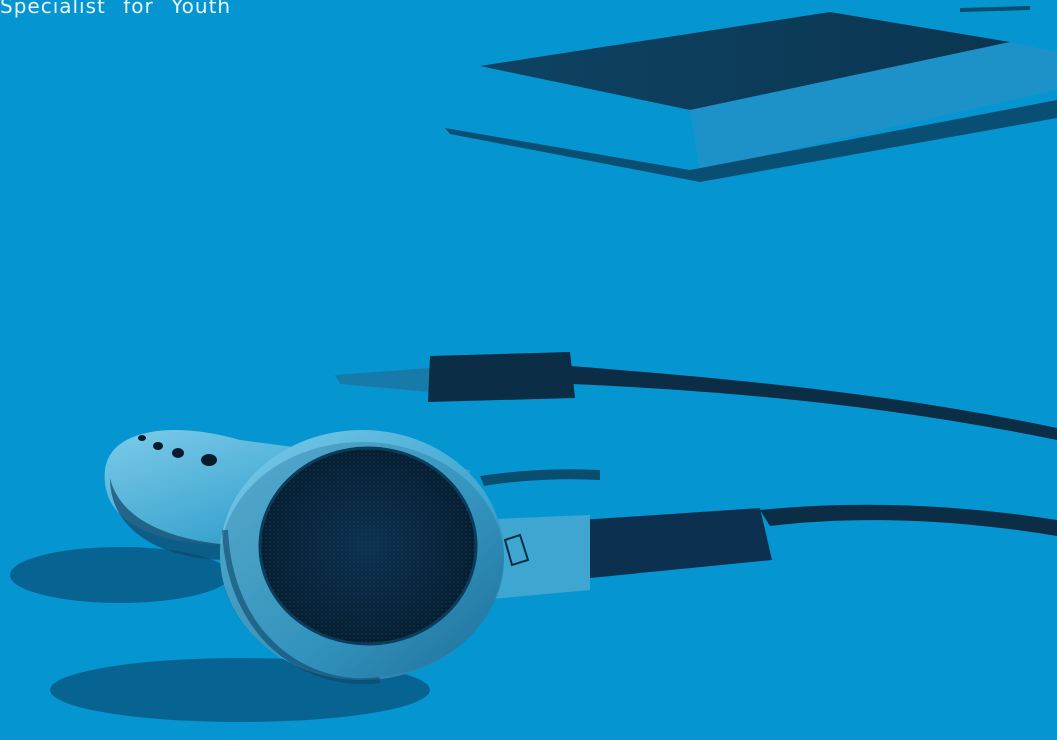 The image size is (1057, 740). I want to click on caption-text: Specialist for Youth, so click(116, 9).